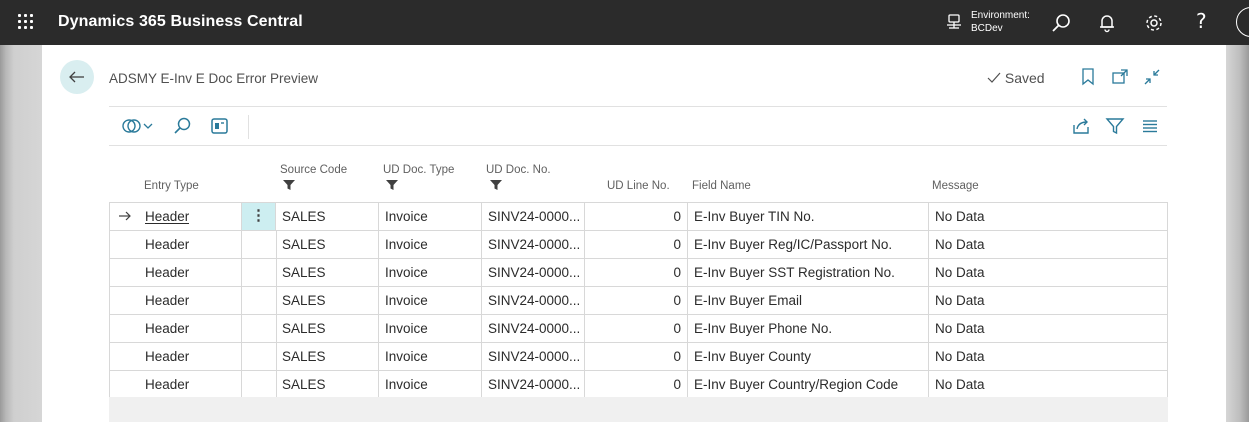 This screenshot has height=422, width=1249. I want to click on column-header-ud-doc-type: UD Doc. Type, so click(418, 170).